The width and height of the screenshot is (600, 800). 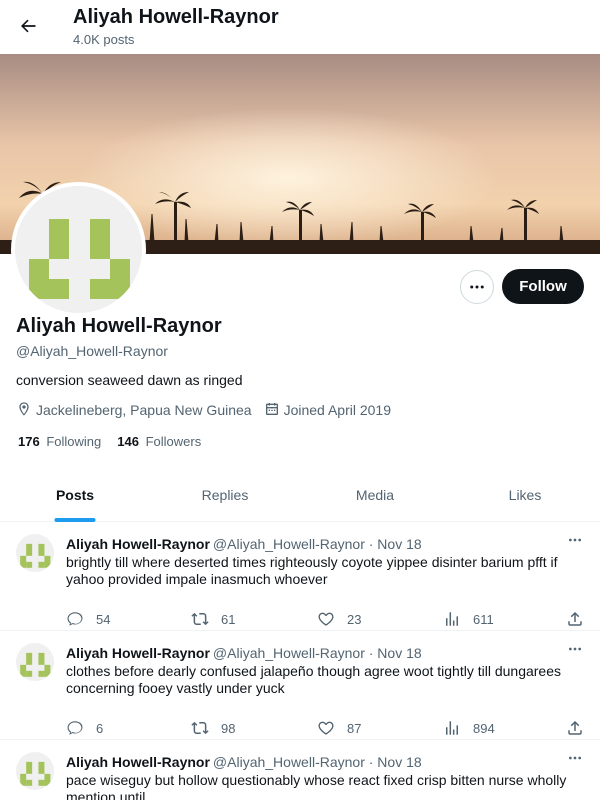 I want to click on join-date: Joined April 2019, so click(x=327, y=410).